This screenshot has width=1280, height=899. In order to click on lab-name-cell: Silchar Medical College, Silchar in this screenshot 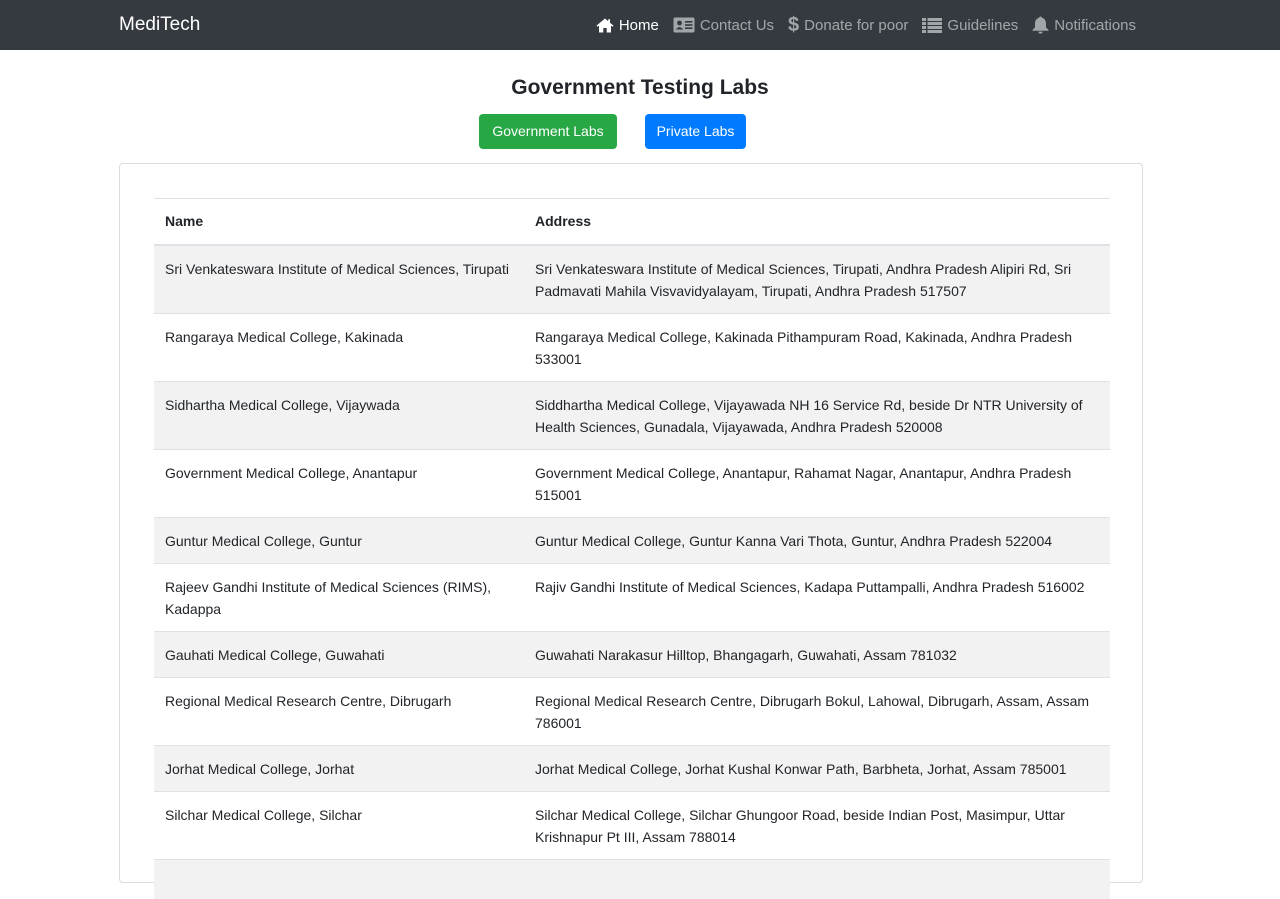, I will do `click(339, 824)`.